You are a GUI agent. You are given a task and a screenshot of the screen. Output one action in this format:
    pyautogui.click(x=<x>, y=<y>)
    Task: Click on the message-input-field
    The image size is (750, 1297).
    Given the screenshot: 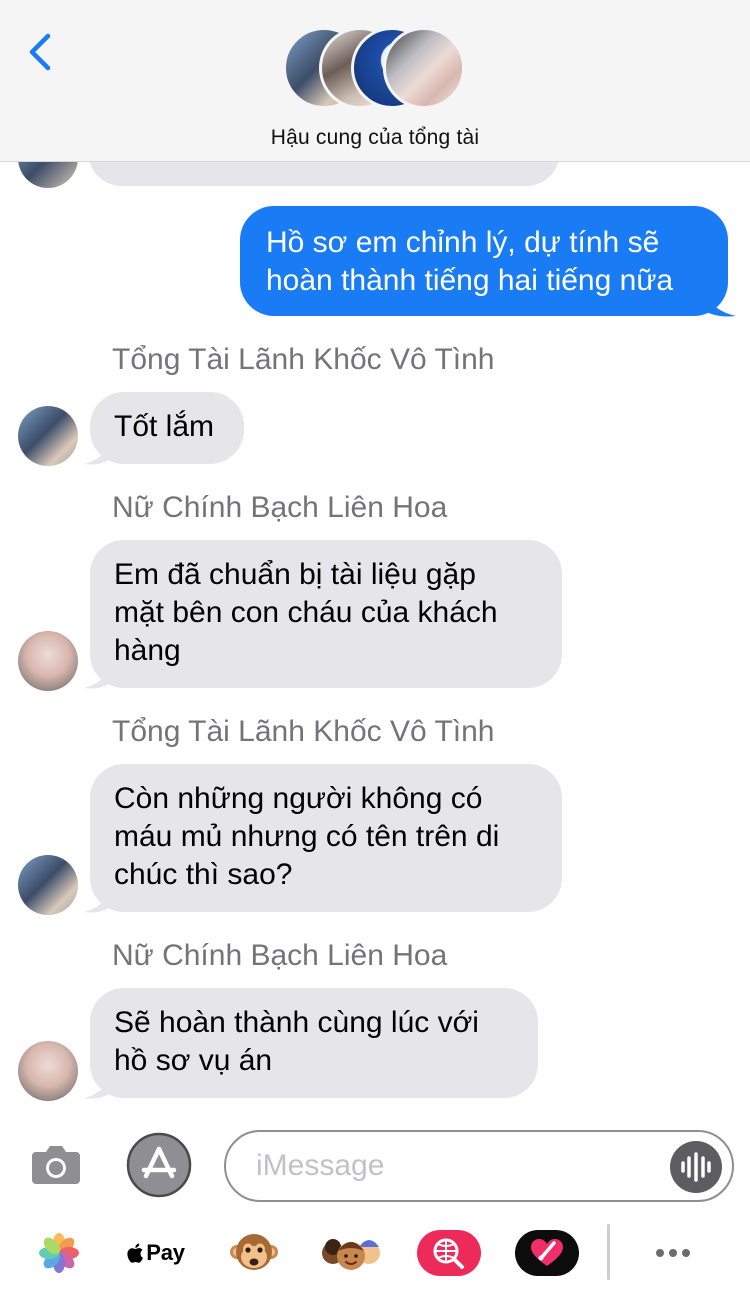 What is the action you would take?
    pyautogui.click(x=479, y=1166)
    